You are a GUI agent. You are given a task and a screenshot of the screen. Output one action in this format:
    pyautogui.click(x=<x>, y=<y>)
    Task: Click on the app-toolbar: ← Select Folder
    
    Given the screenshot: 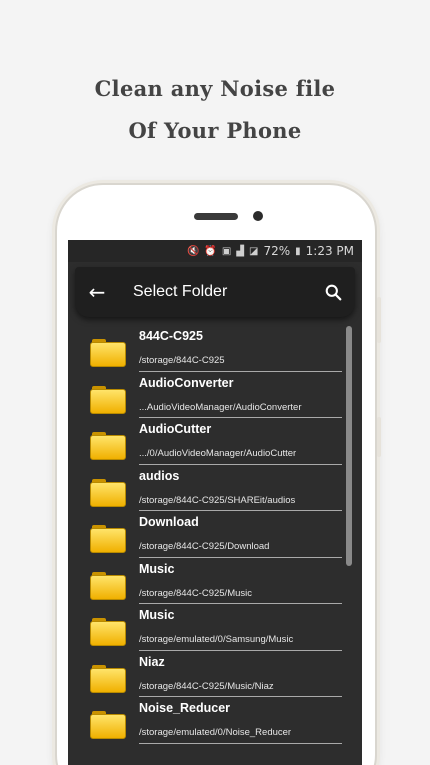 What is the action you would take?
    pyautogui.click(x=215, y=292)
    